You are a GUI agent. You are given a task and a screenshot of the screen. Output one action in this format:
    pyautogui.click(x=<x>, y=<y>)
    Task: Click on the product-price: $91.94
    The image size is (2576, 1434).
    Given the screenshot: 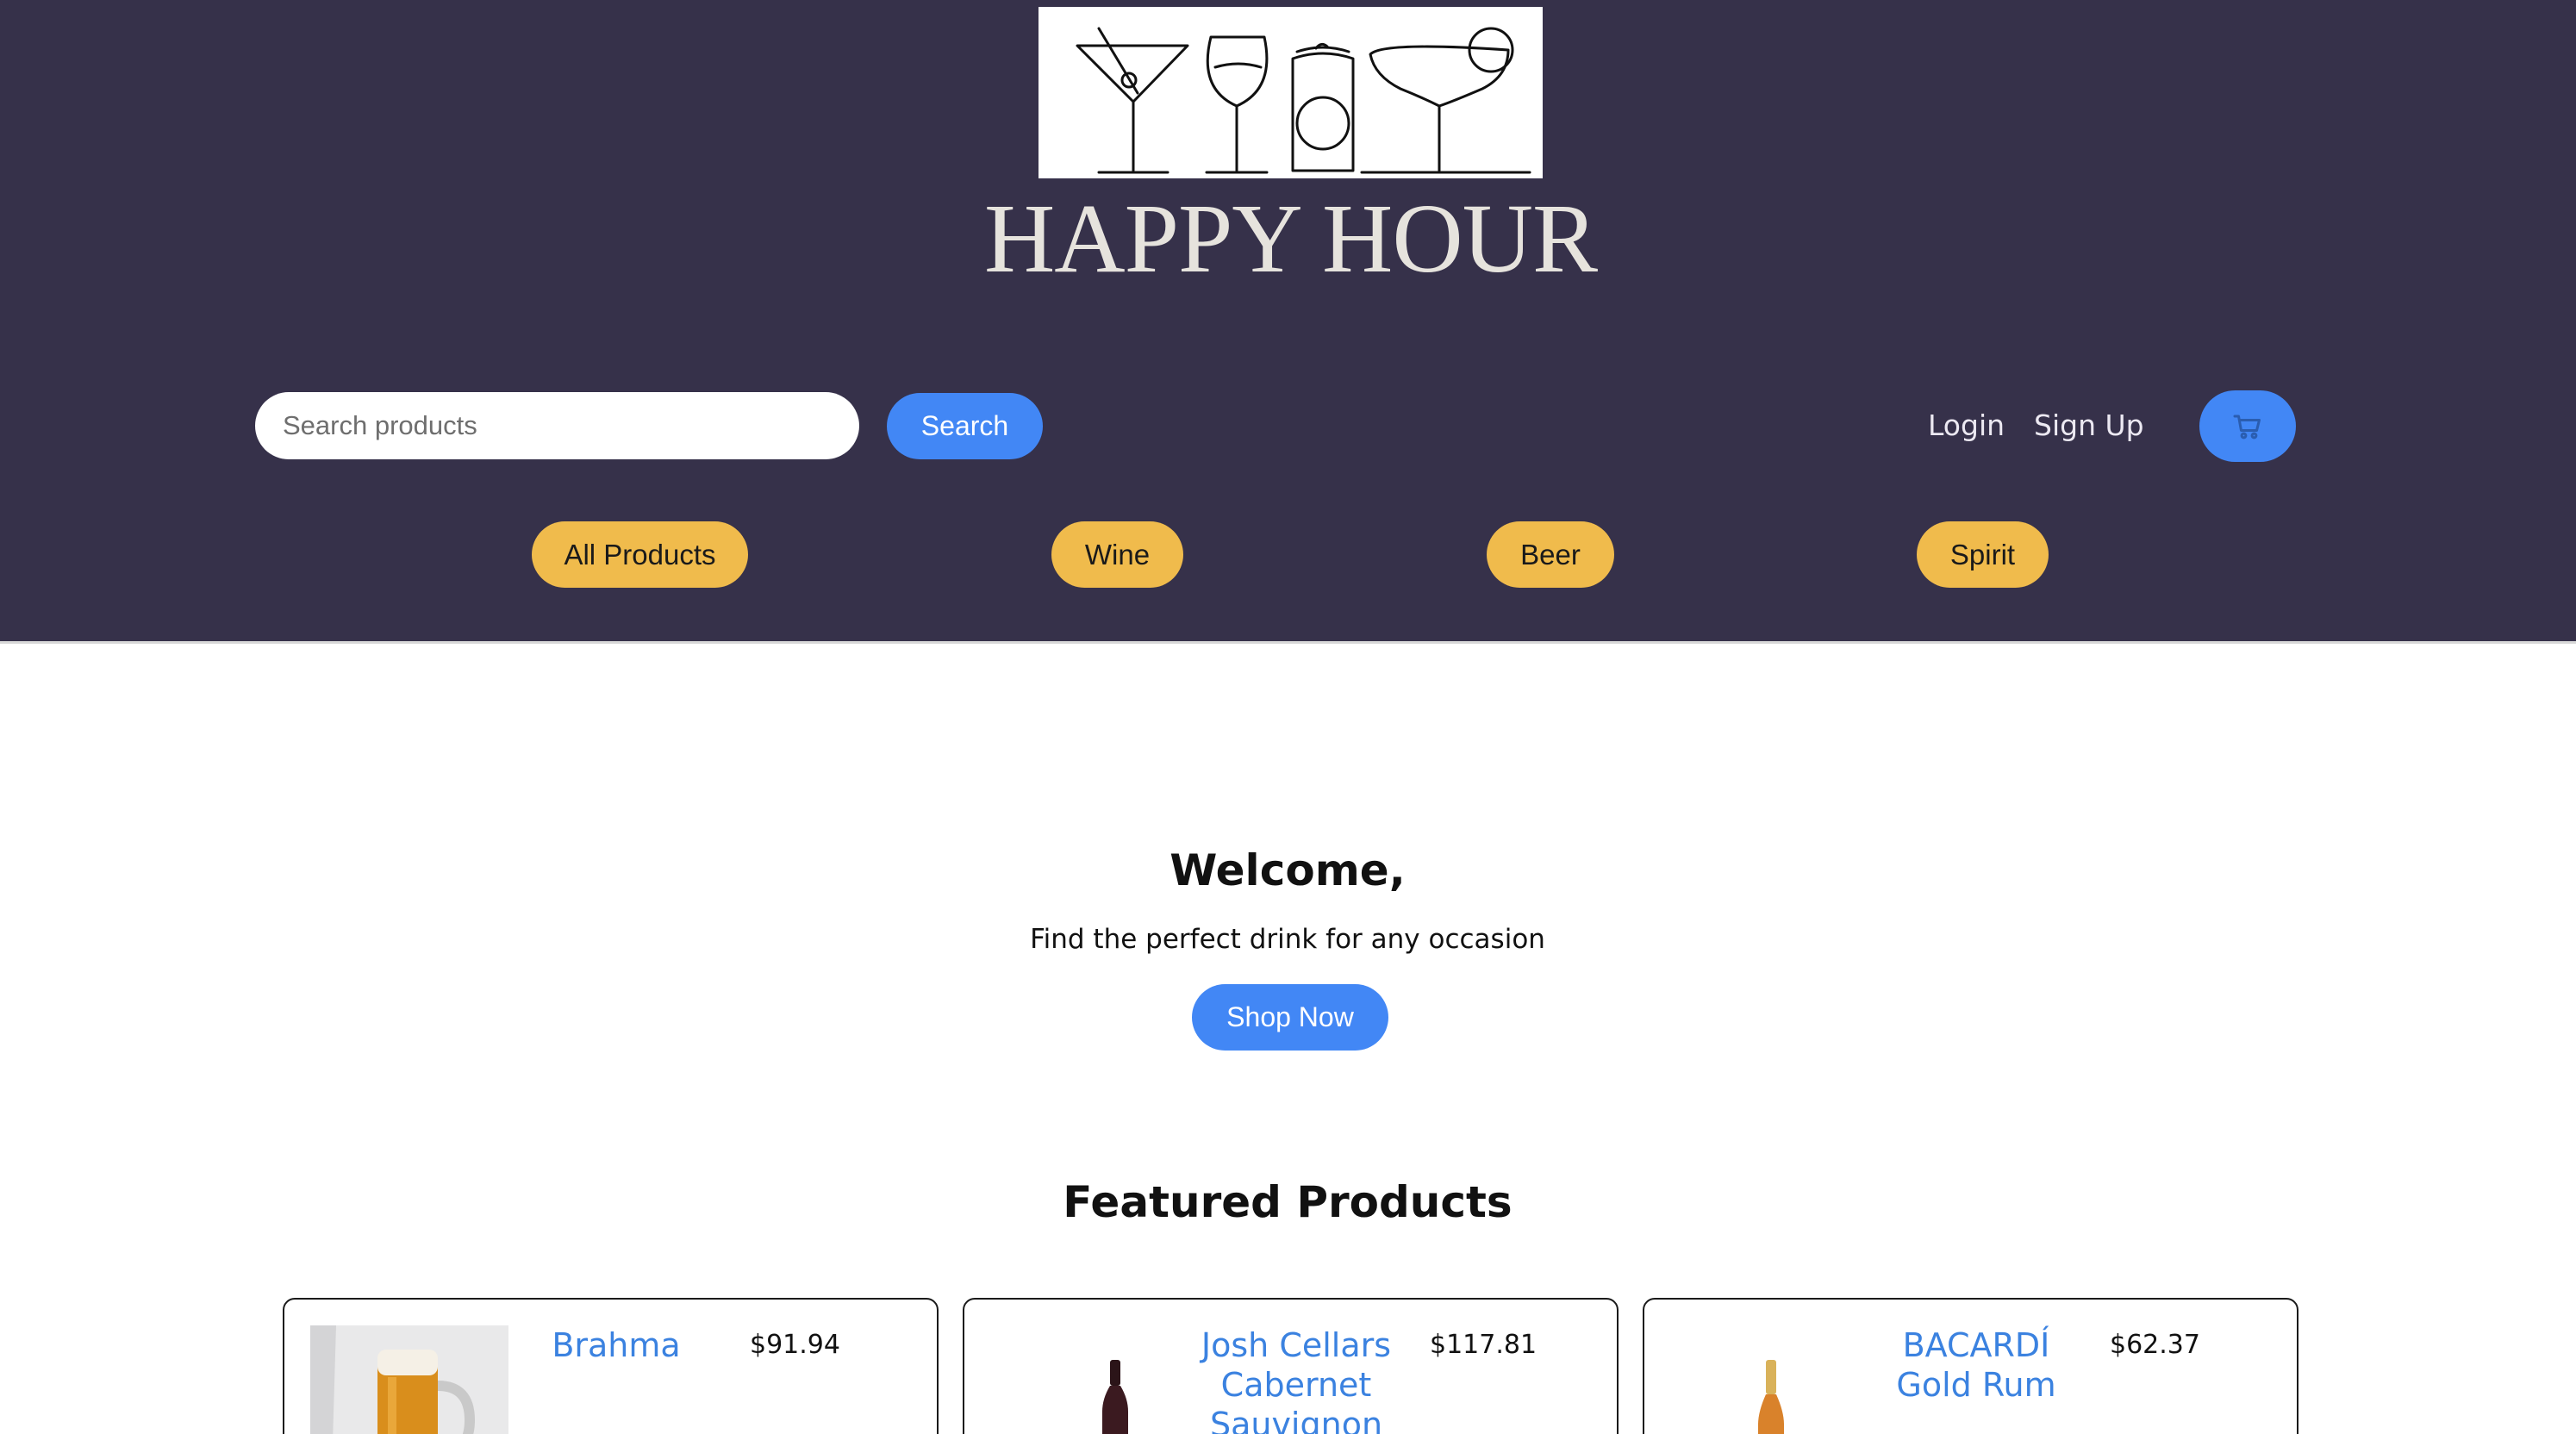 What is the action you would take?
    pyautogui.click(x=795, y=1345)
    